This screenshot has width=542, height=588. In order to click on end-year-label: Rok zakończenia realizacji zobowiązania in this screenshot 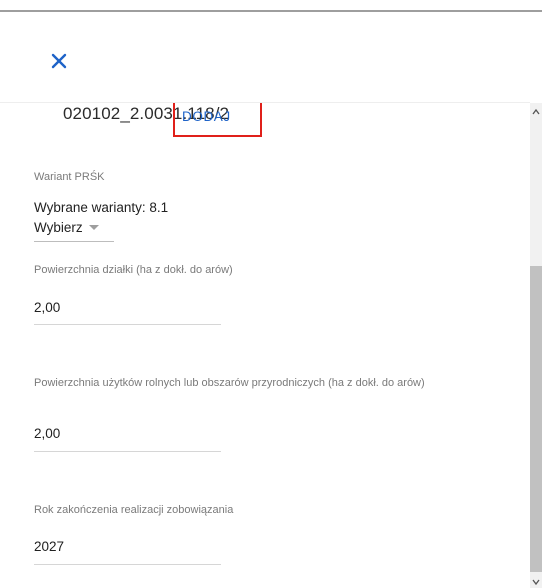, I will do `click(134, 510)`.